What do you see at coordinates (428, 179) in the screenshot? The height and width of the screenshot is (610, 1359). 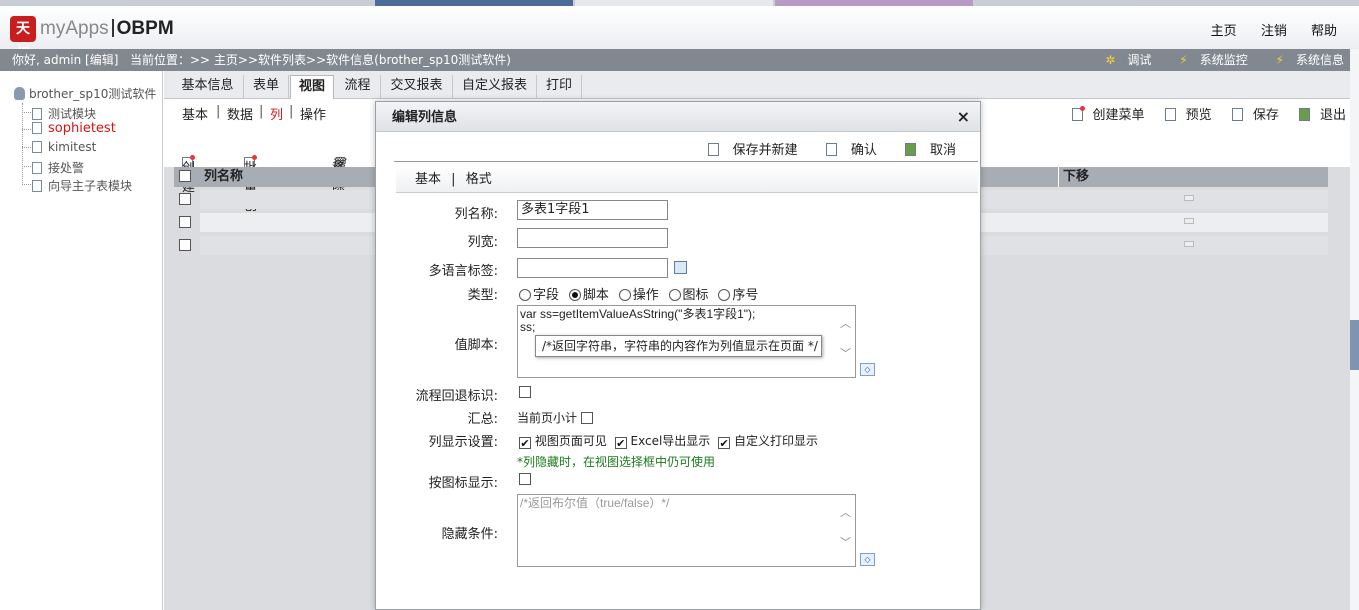 I see `dialog-tab-basic: 基本` at bounding box center [428, 179].